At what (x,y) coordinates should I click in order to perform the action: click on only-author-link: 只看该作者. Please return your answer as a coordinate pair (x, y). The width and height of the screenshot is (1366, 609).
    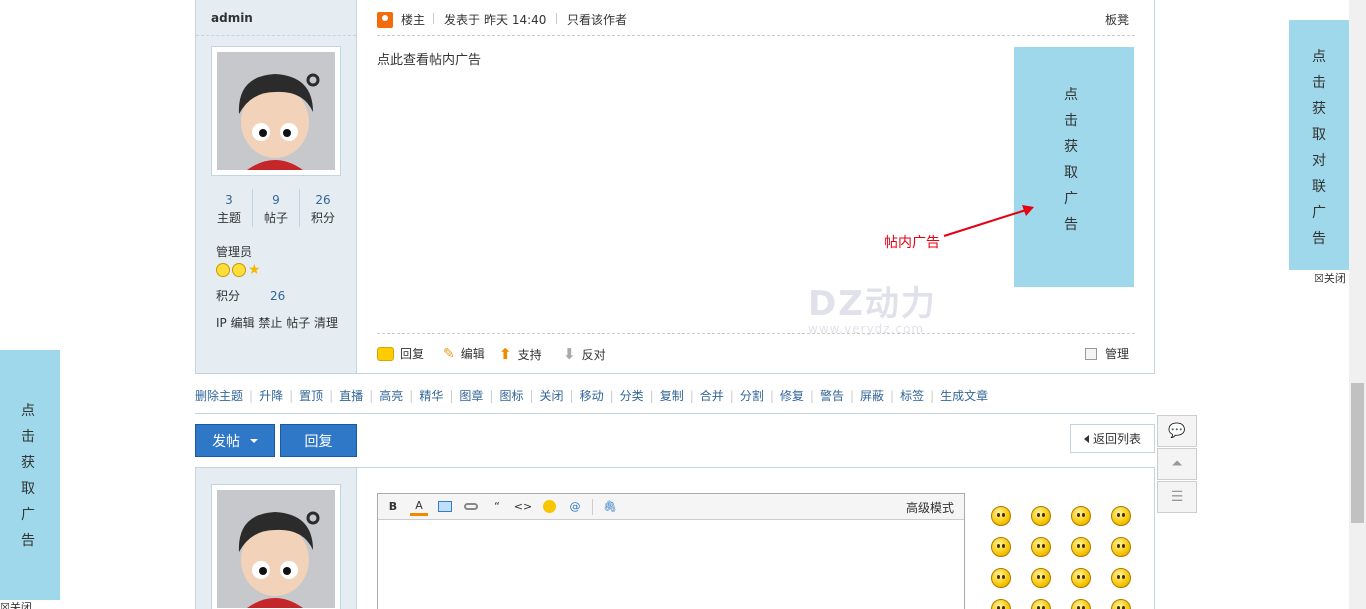
    Looking at the image, I should click on (597, 19).